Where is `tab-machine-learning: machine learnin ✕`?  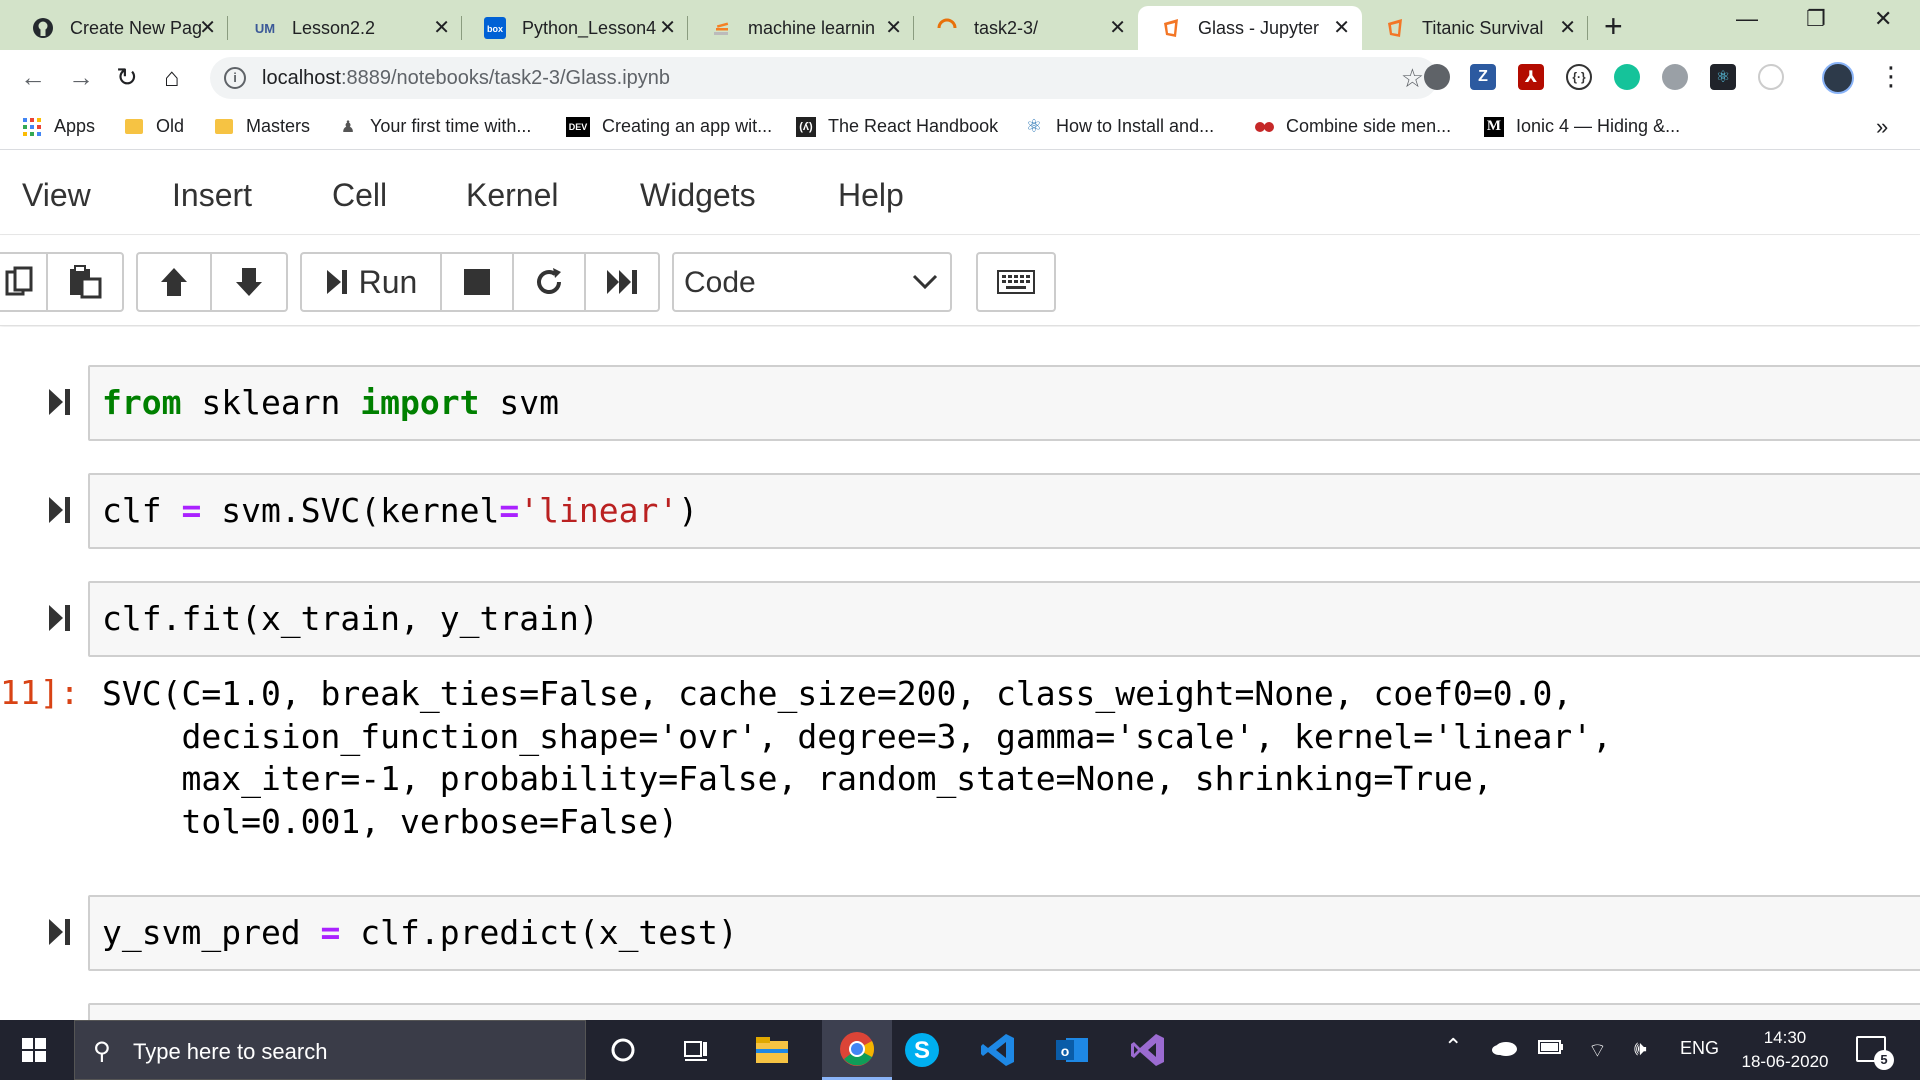 tab-machine-learning: machine learnin ✕ is located at coordinates (801, 28).